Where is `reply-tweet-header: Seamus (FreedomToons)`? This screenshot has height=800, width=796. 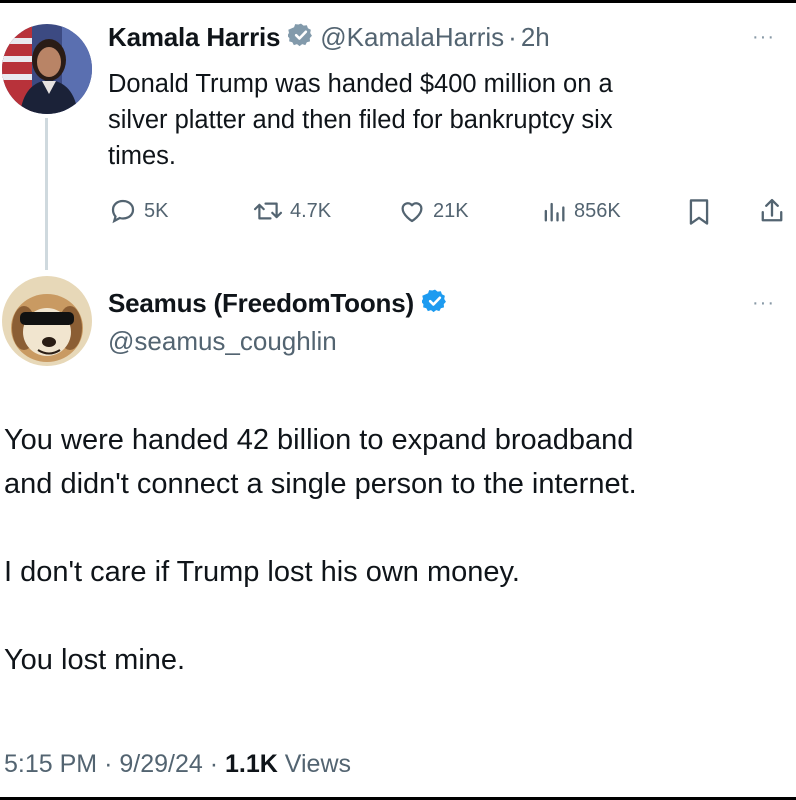 reply-tweet-header: Seamus (FreedomToons) is located at coordinates (278, 303).